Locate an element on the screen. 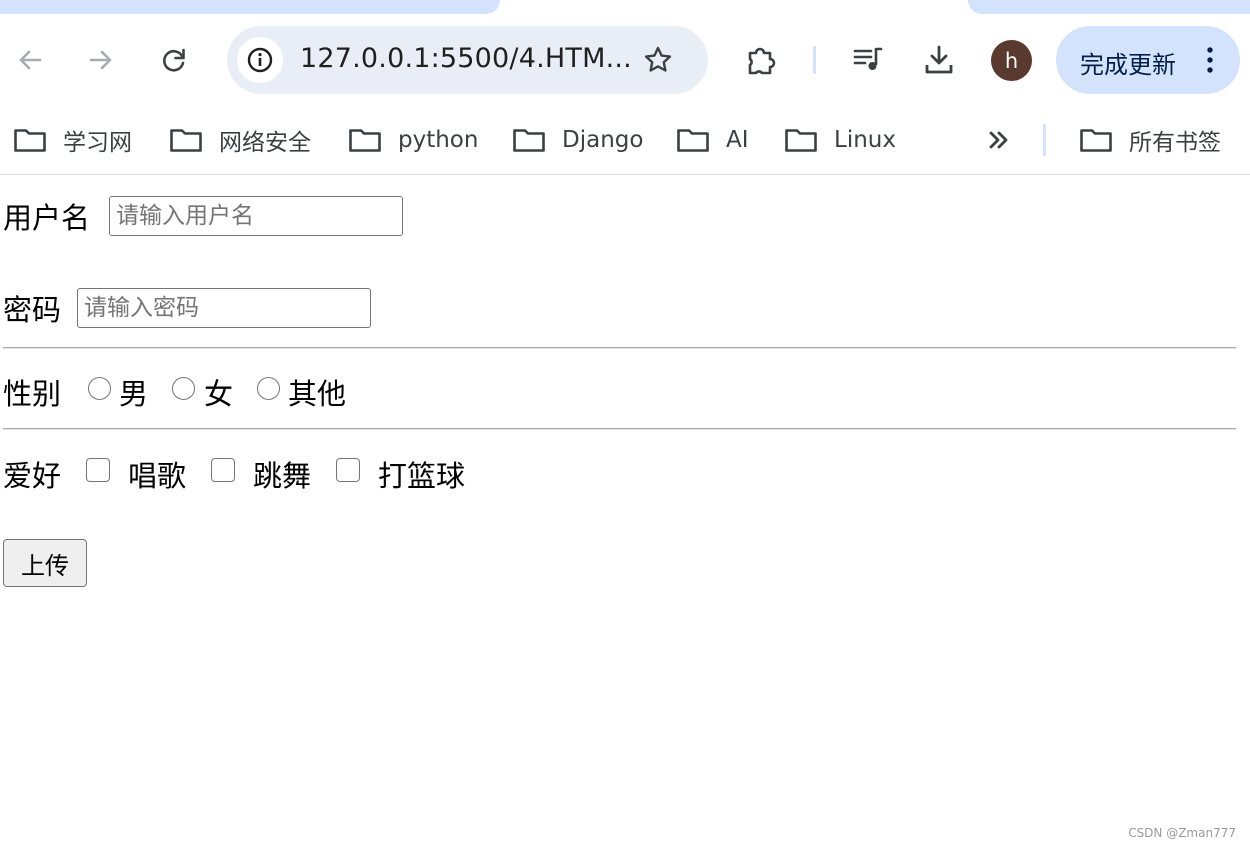 This screenshot has height=848, width=1250. toolbar-divider is located at coordinates (814, 60).